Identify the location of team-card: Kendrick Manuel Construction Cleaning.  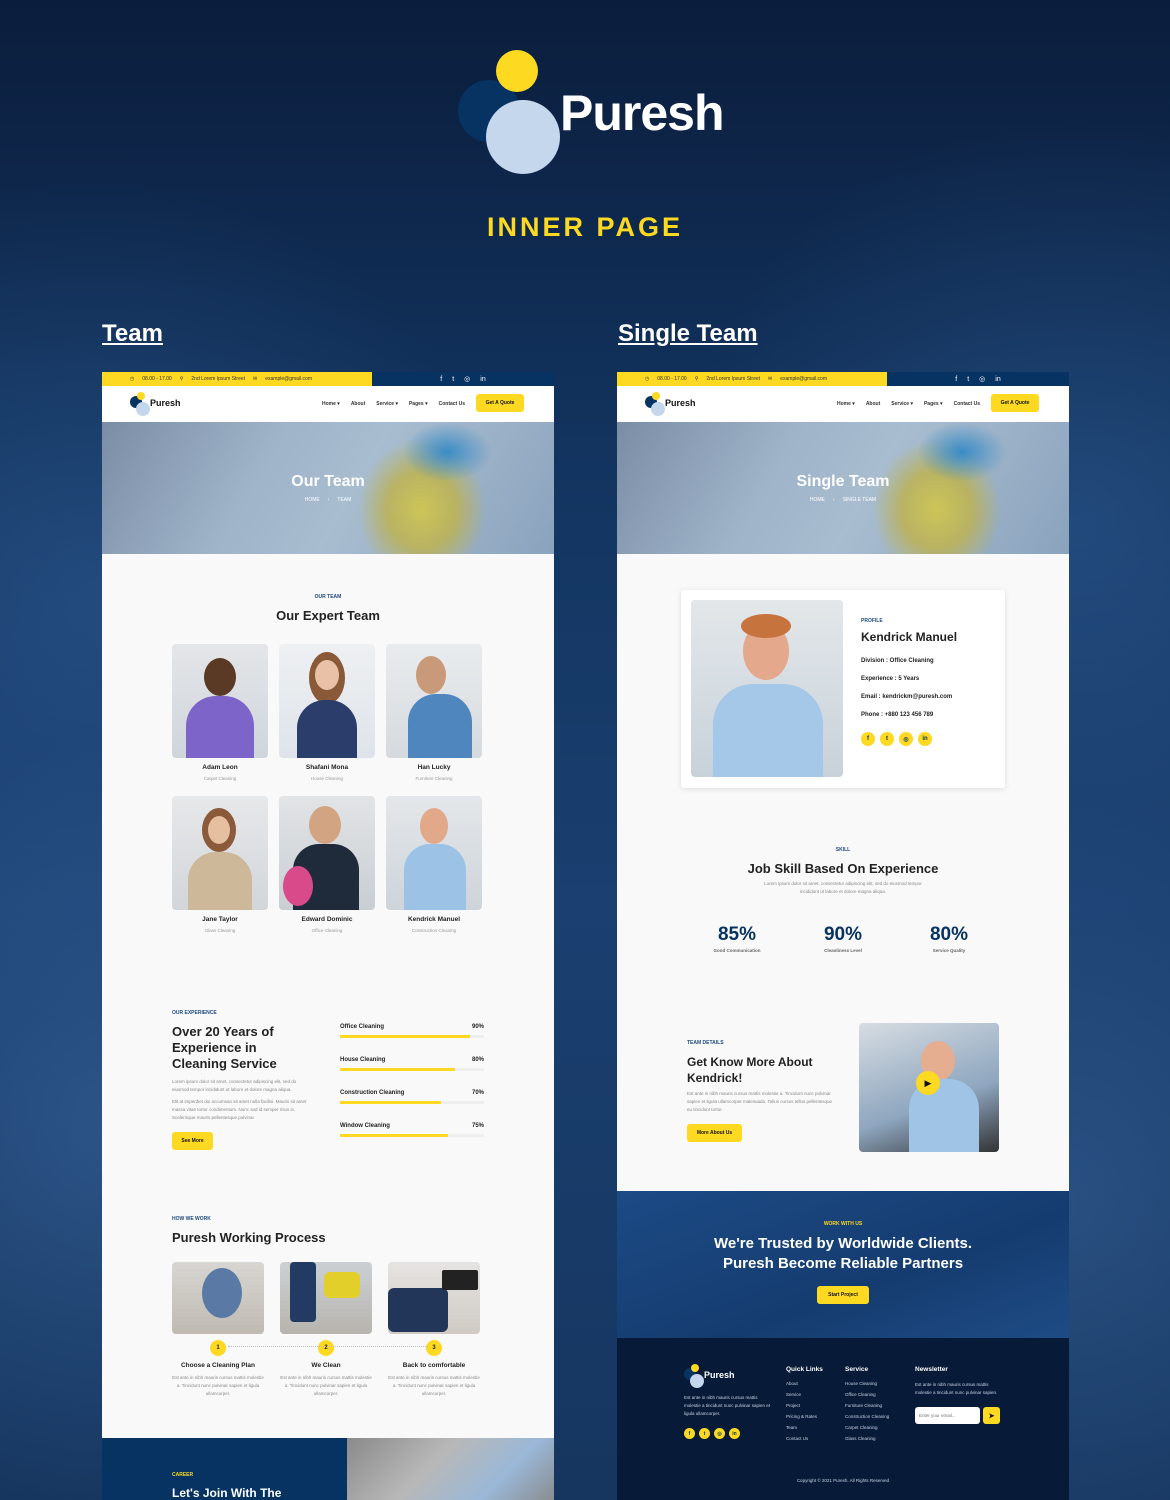
(434, 872).